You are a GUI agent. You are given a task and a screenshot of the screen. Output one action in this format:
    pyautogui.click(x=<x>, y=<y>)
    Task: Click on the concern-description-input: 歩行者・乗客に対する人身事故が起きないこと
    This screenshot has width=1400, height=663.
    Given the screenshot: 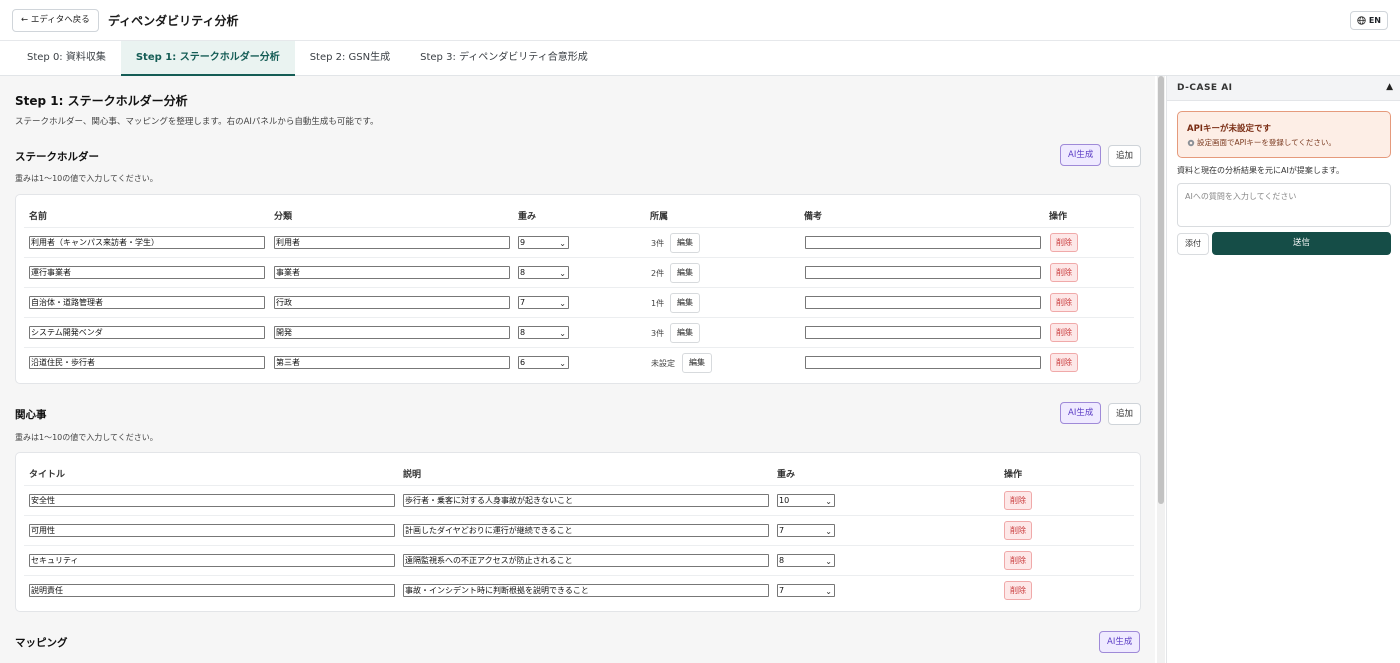 What is the action you would take?
    pyautogui.click(x=586, y=500)
    